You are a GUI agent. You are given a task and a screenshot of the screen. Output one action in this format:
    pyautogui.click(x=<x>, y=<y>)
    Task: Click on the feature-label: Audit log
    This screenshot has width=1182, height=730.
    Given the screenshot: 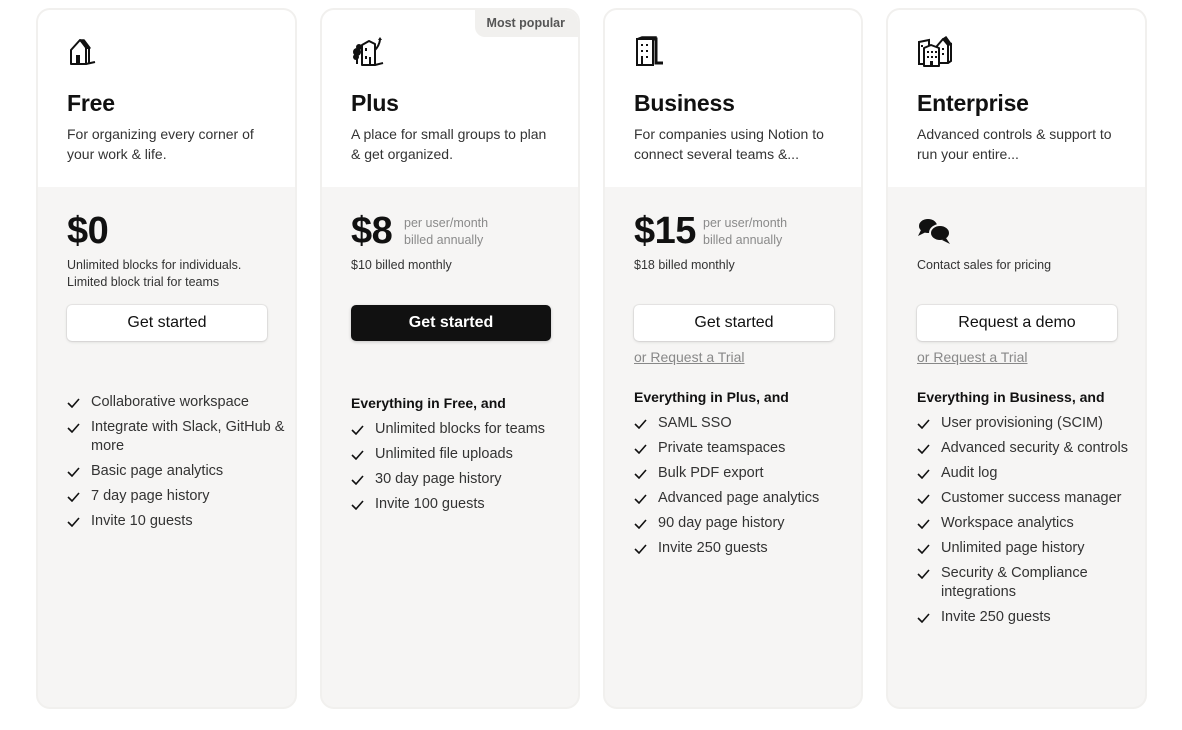 What is the action you would take?
    pyautogui.click(x=969, y=473)
    